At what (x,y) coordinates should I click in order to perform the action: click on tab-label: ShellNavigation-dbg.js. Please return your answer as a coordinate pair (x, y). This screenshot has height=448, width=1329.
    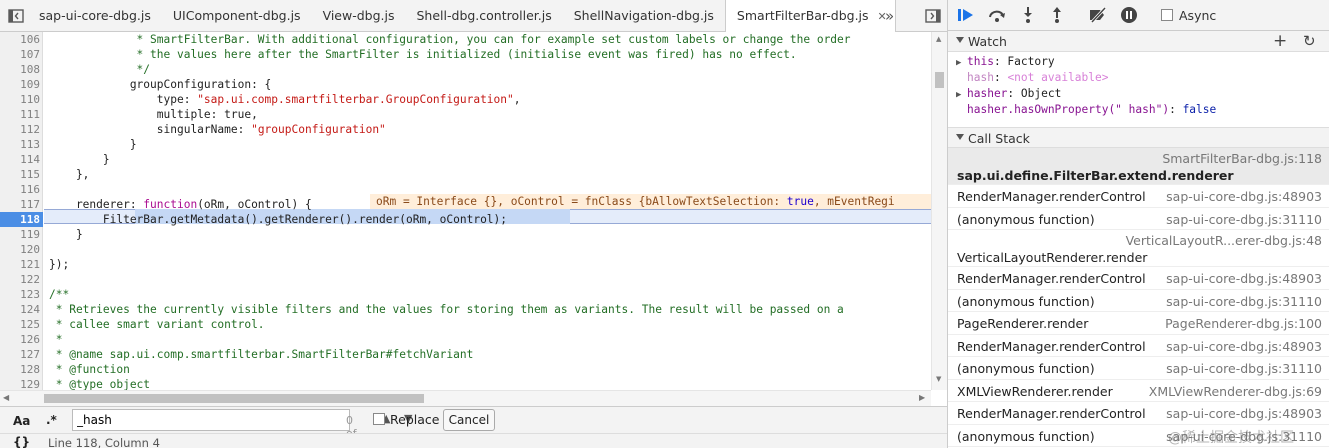
    Looking at the image, I should click on (643, 15).